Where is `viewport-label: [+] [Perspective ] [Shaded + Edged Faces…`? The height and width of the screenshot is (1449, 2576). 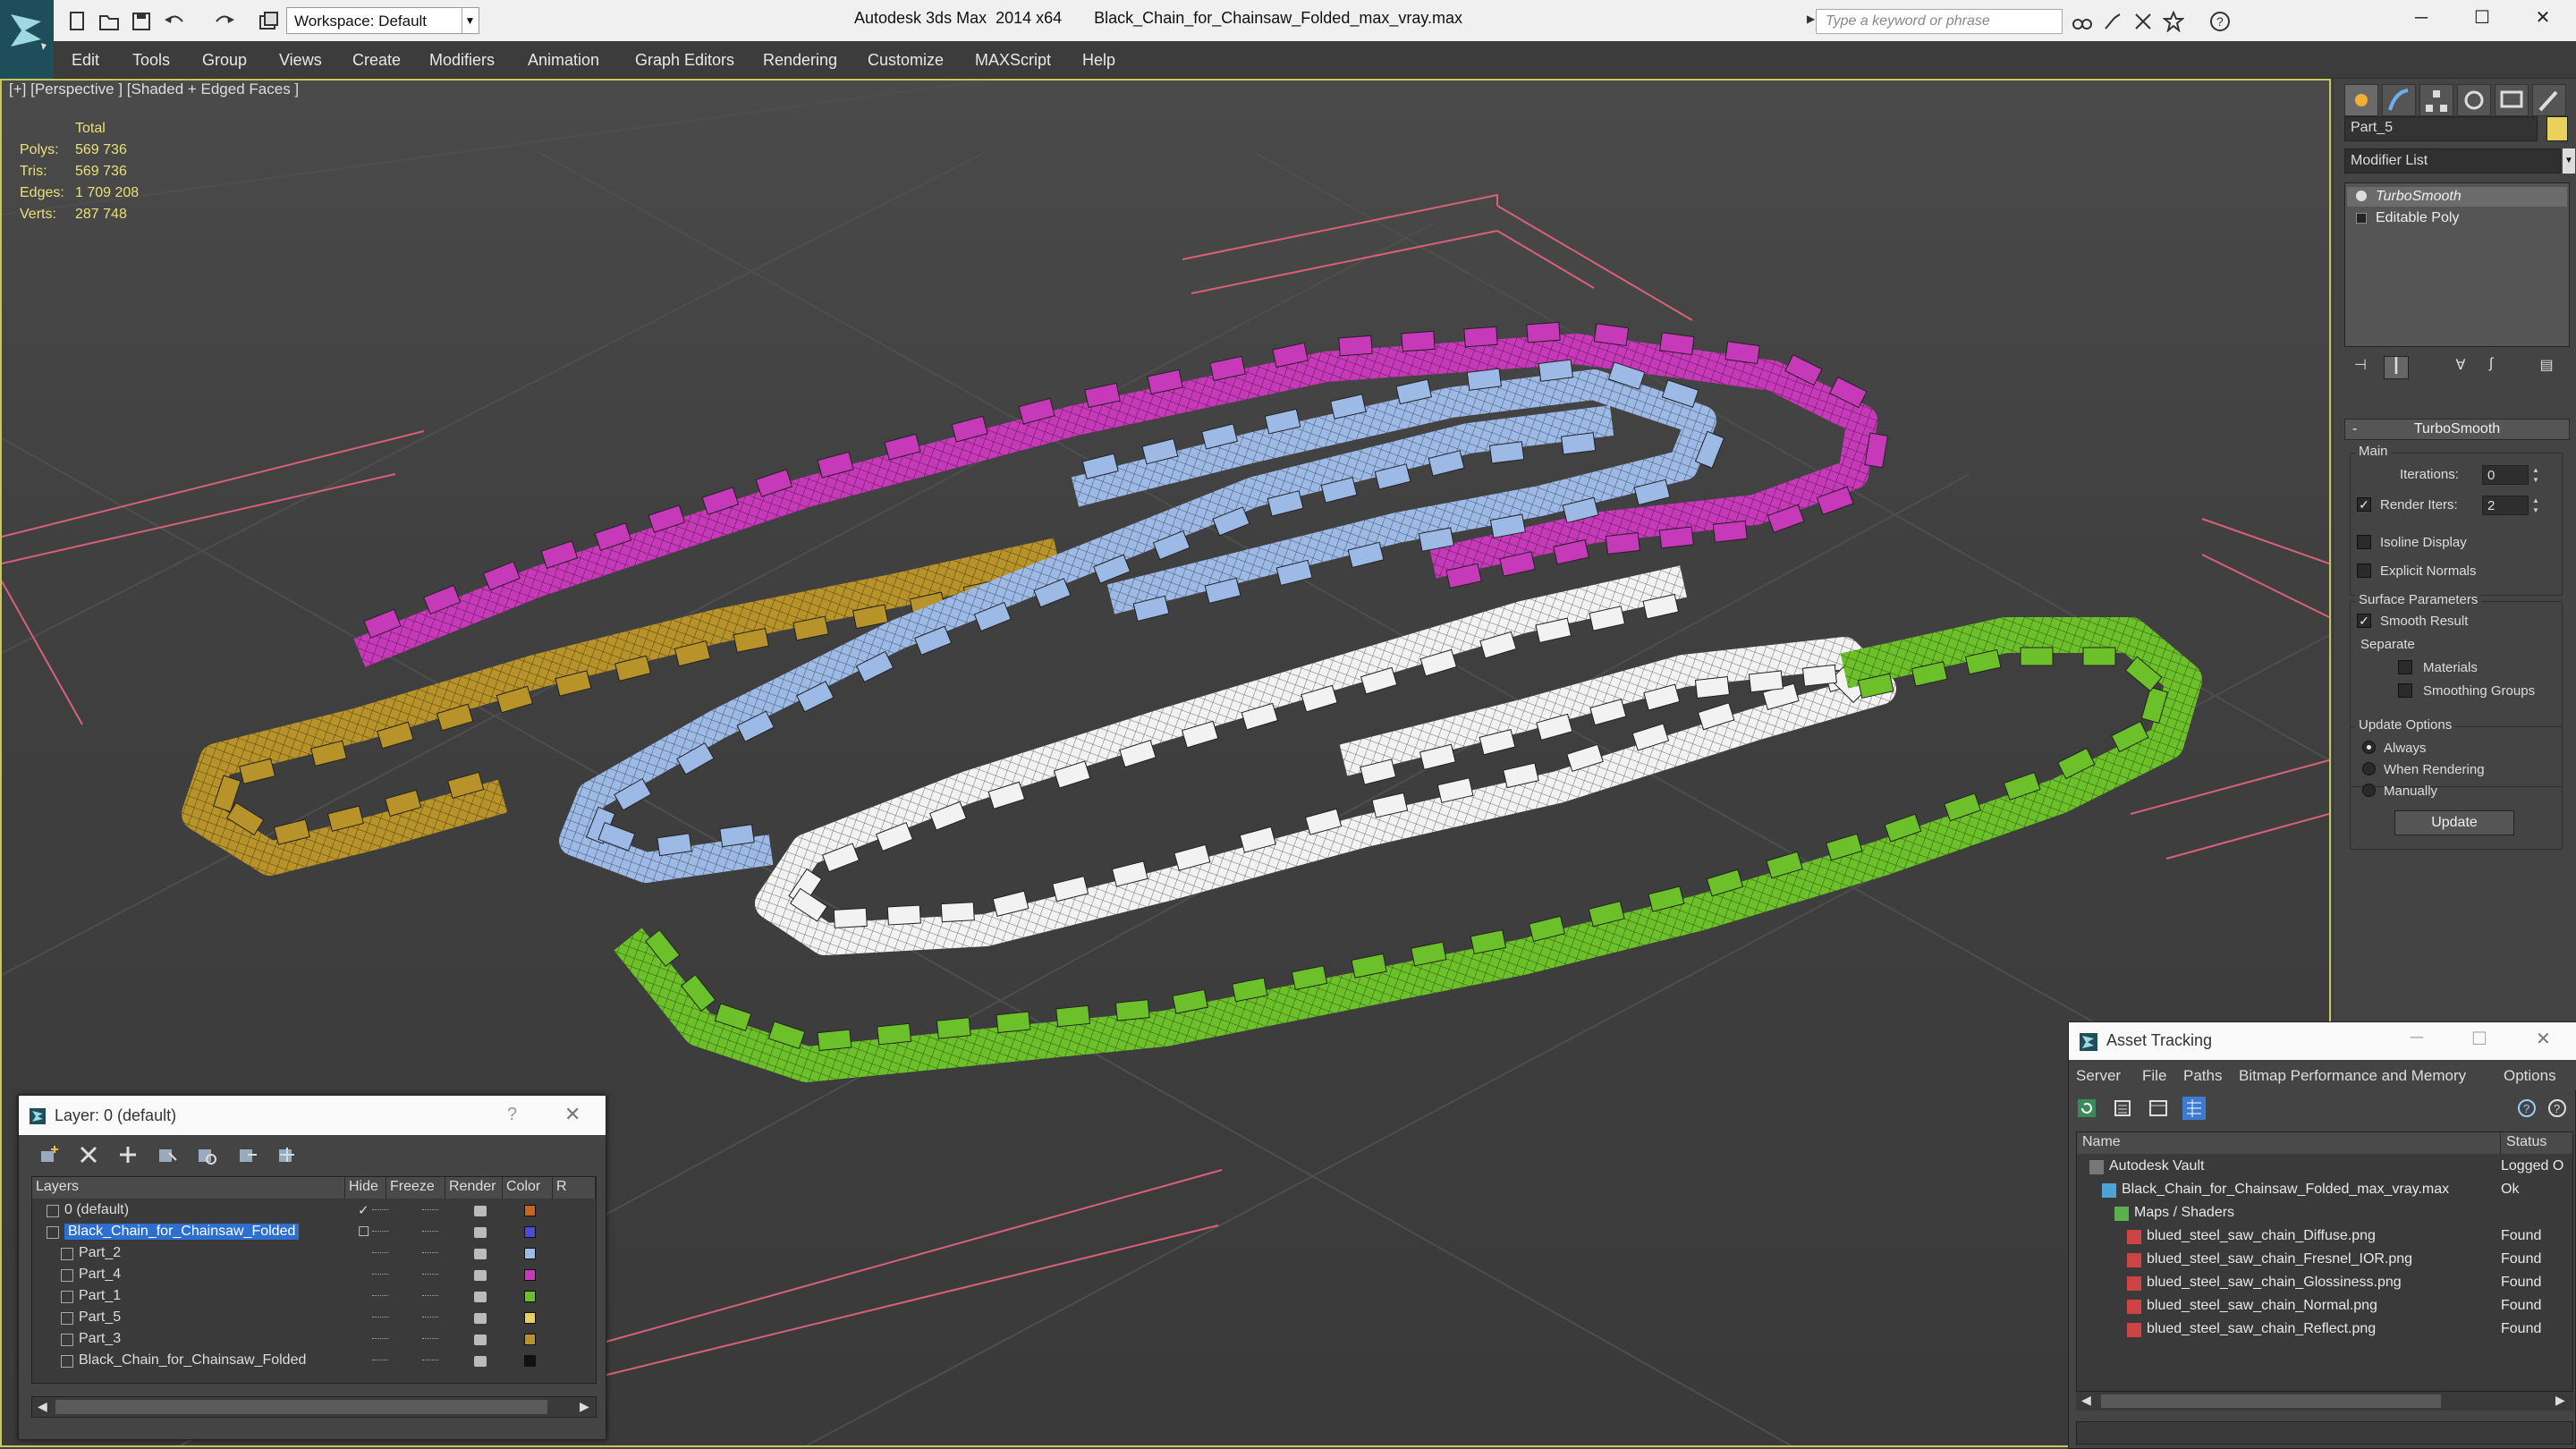
viewport-label: [+] [Perspective ] [Shaded + Edged Faces… is located at coordinates (154, 89).